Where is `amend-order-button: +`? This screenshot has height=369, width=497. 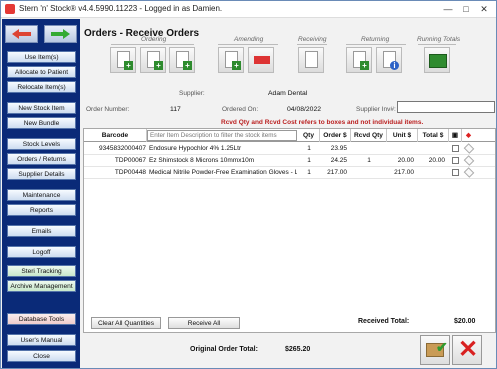 amend-order-button: + is located at coordinates (231, 60).